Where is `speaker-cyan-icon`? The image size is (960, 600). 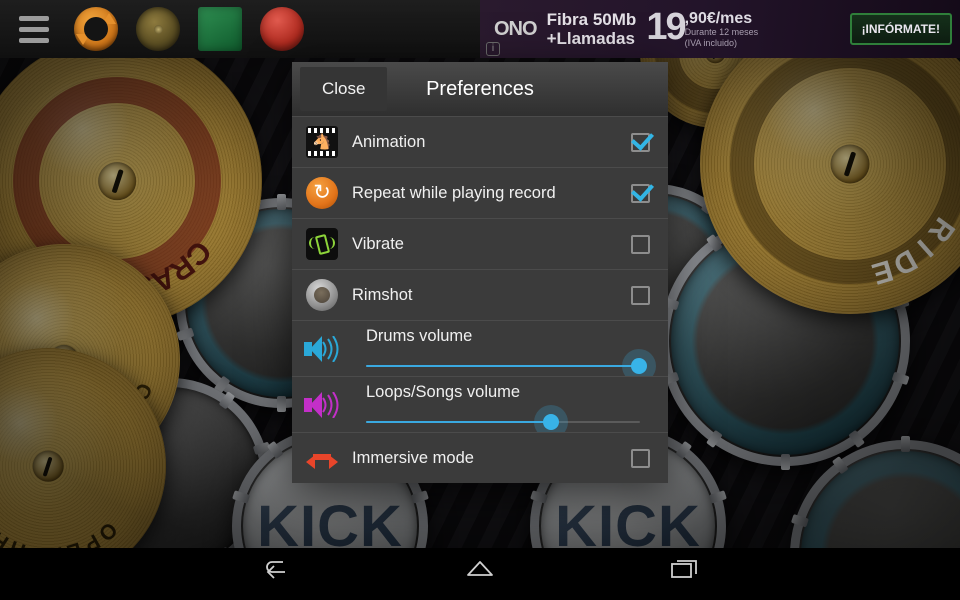 speaker-cyan-icon is located at coordinates (321, 349).